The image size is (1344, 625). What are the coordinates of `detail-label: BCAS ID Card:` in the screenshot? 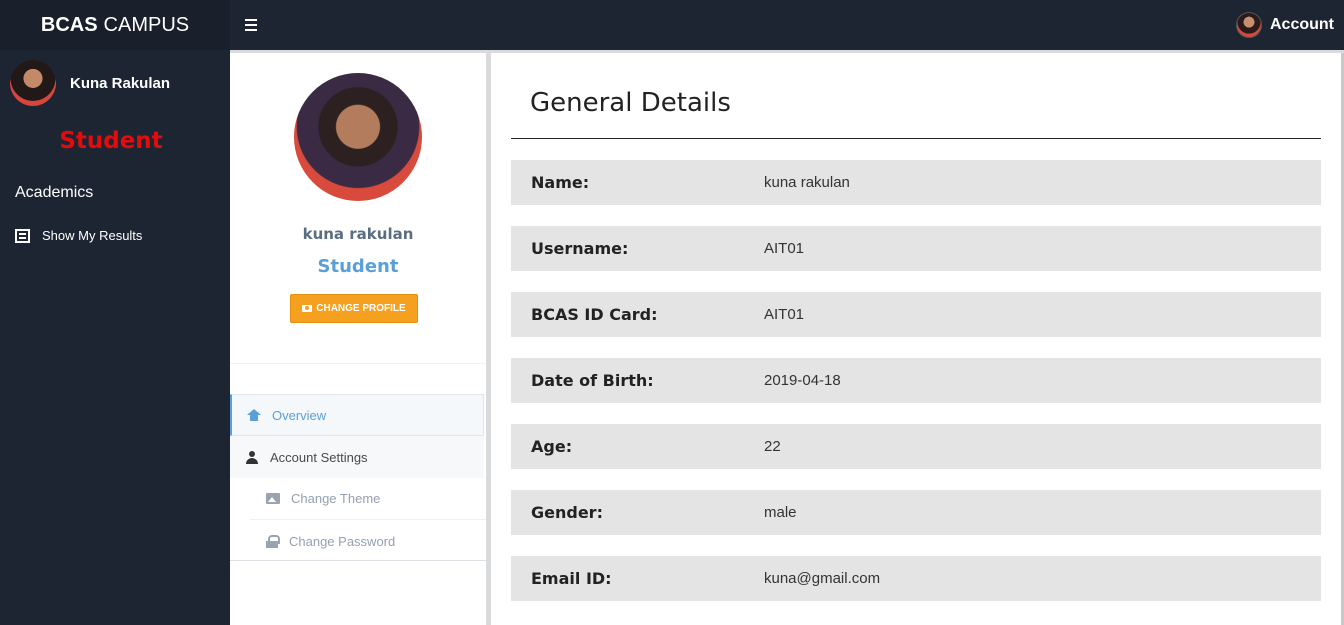 It's located at (594, 314).